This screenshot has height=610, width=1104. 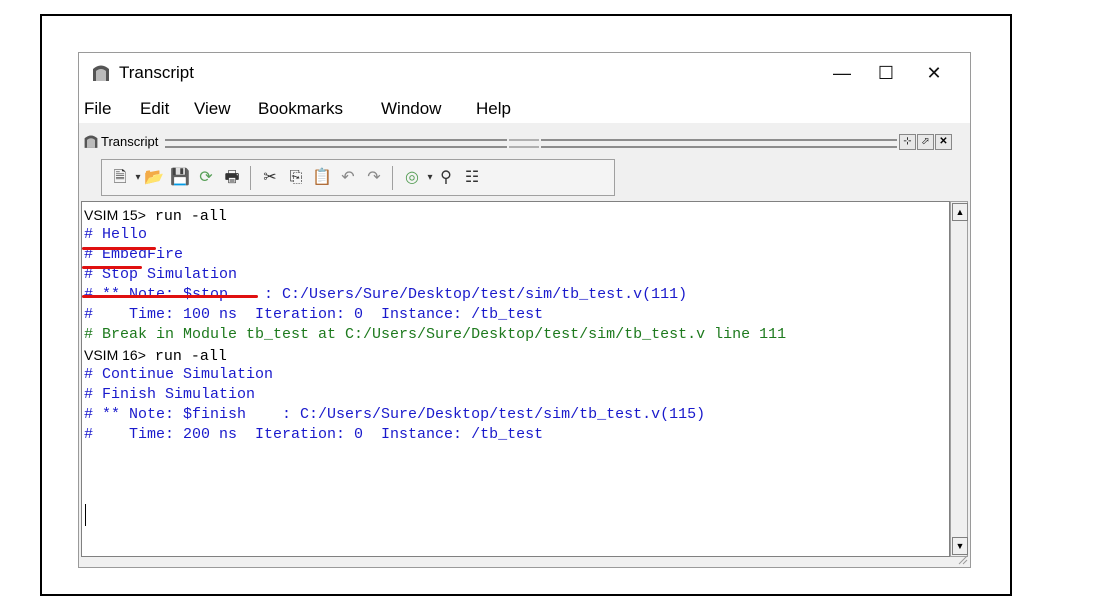 I want to click on menu-view: View, so click(x=212, y=109).